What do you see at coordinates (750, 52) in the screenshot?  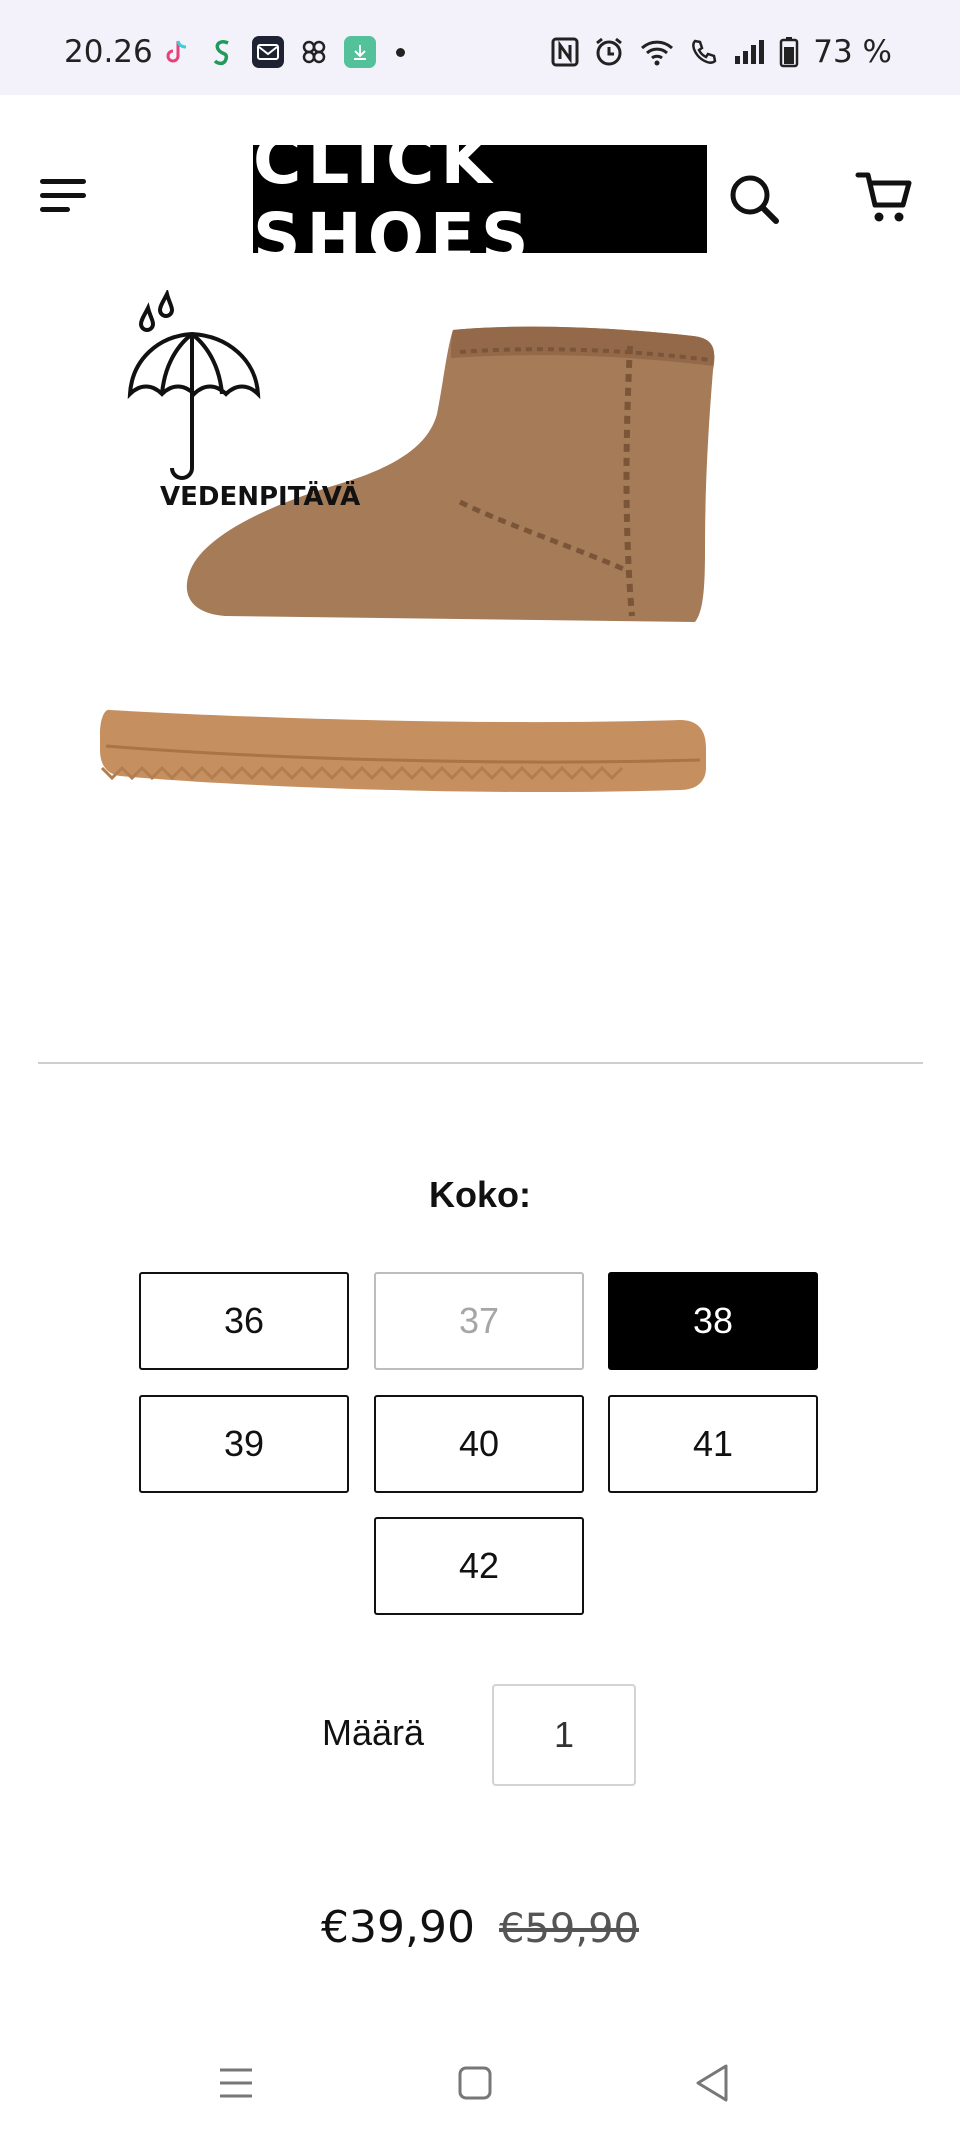 I see `signal-icon` at bounding box center [750, 52].